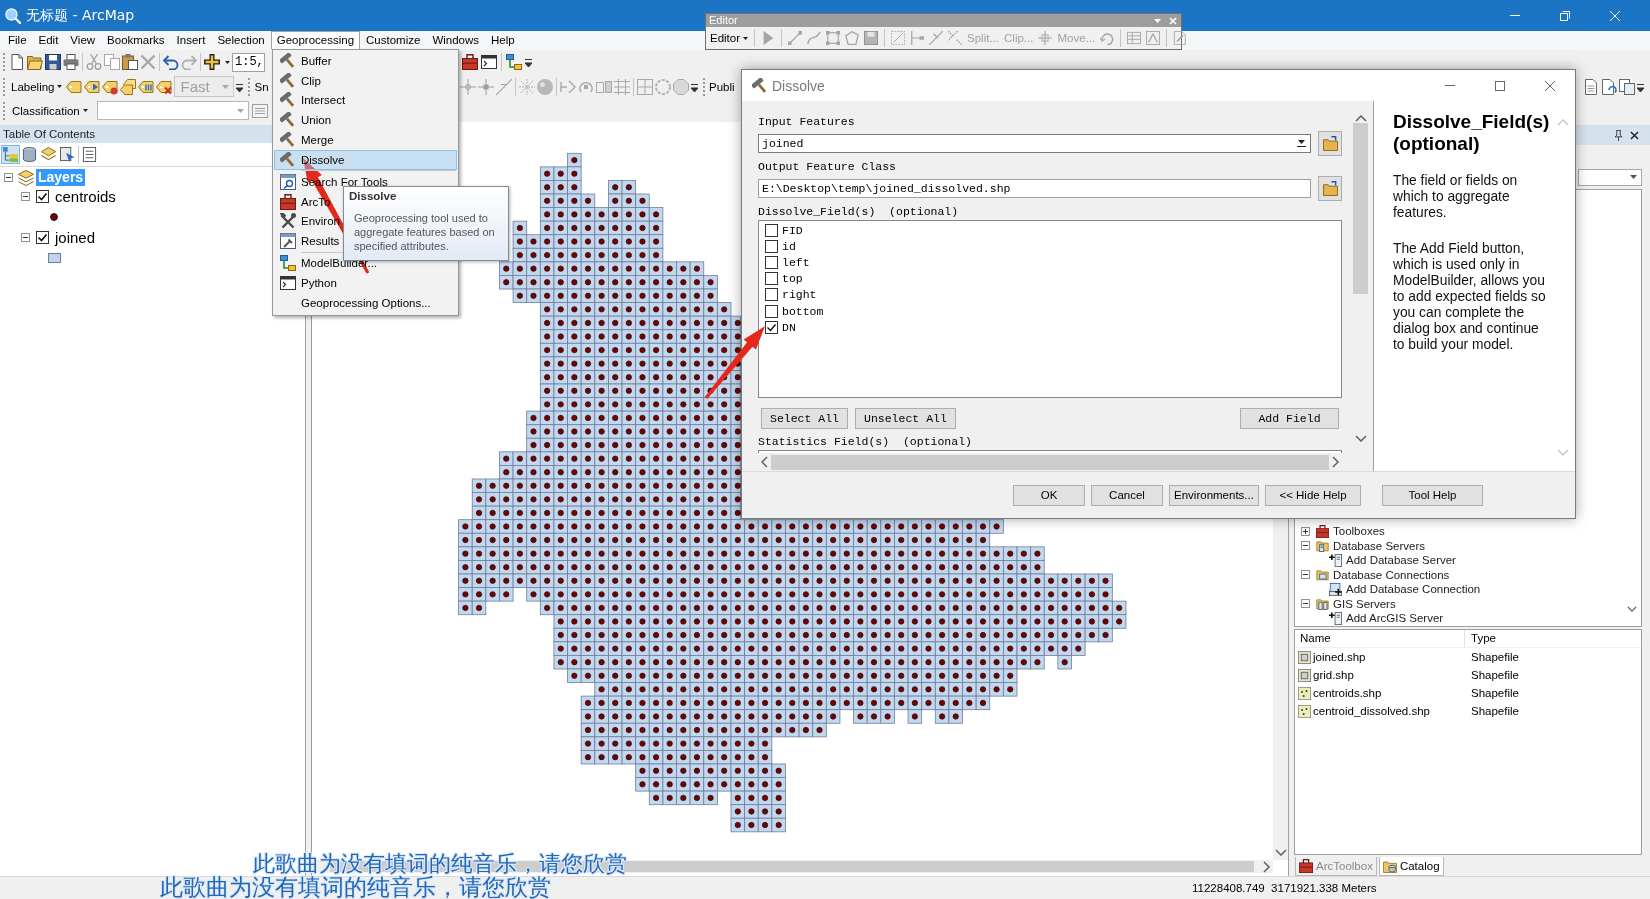  I want to click on tooltip-text: Geoprocessing tool used to aggregate features based on specified attributes., so click(425, 232).